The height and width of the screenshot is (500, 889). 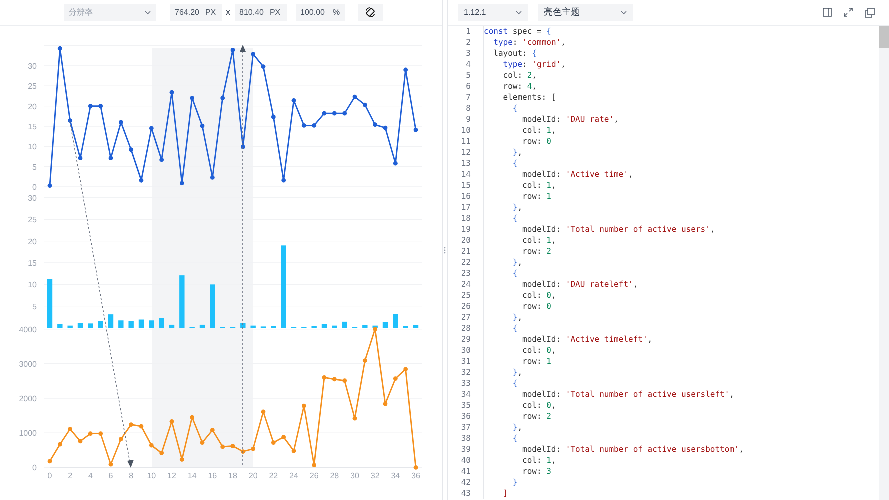 What do you see at coordinates (228, 12) in the screenshot?
I see `times-sign: x` at bounding box center [228, 12].